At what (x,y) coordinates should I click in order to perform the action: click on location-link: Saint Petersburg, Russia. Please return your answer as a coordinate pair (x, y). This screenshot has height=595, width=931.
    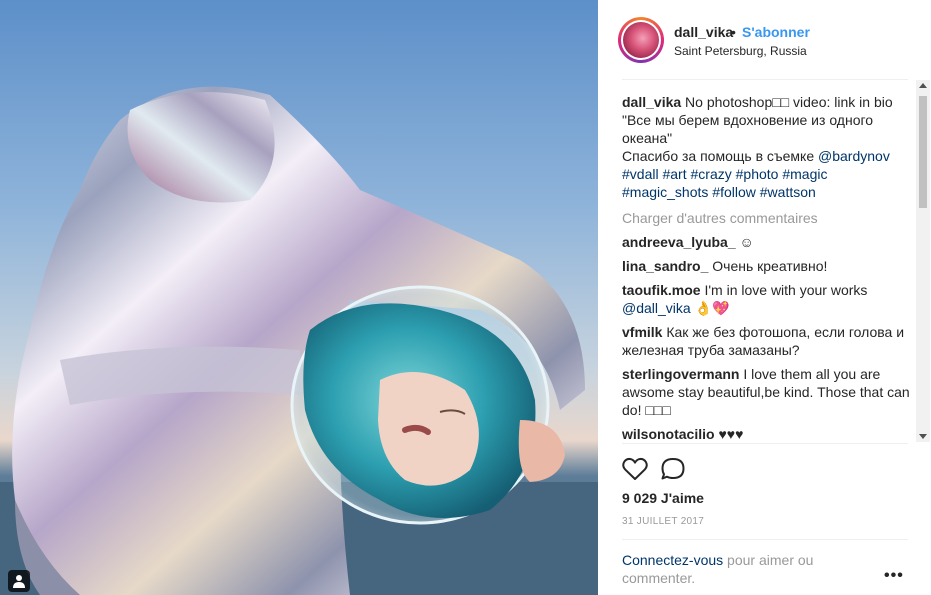
    Looking at the image, I should click on (740, 51).